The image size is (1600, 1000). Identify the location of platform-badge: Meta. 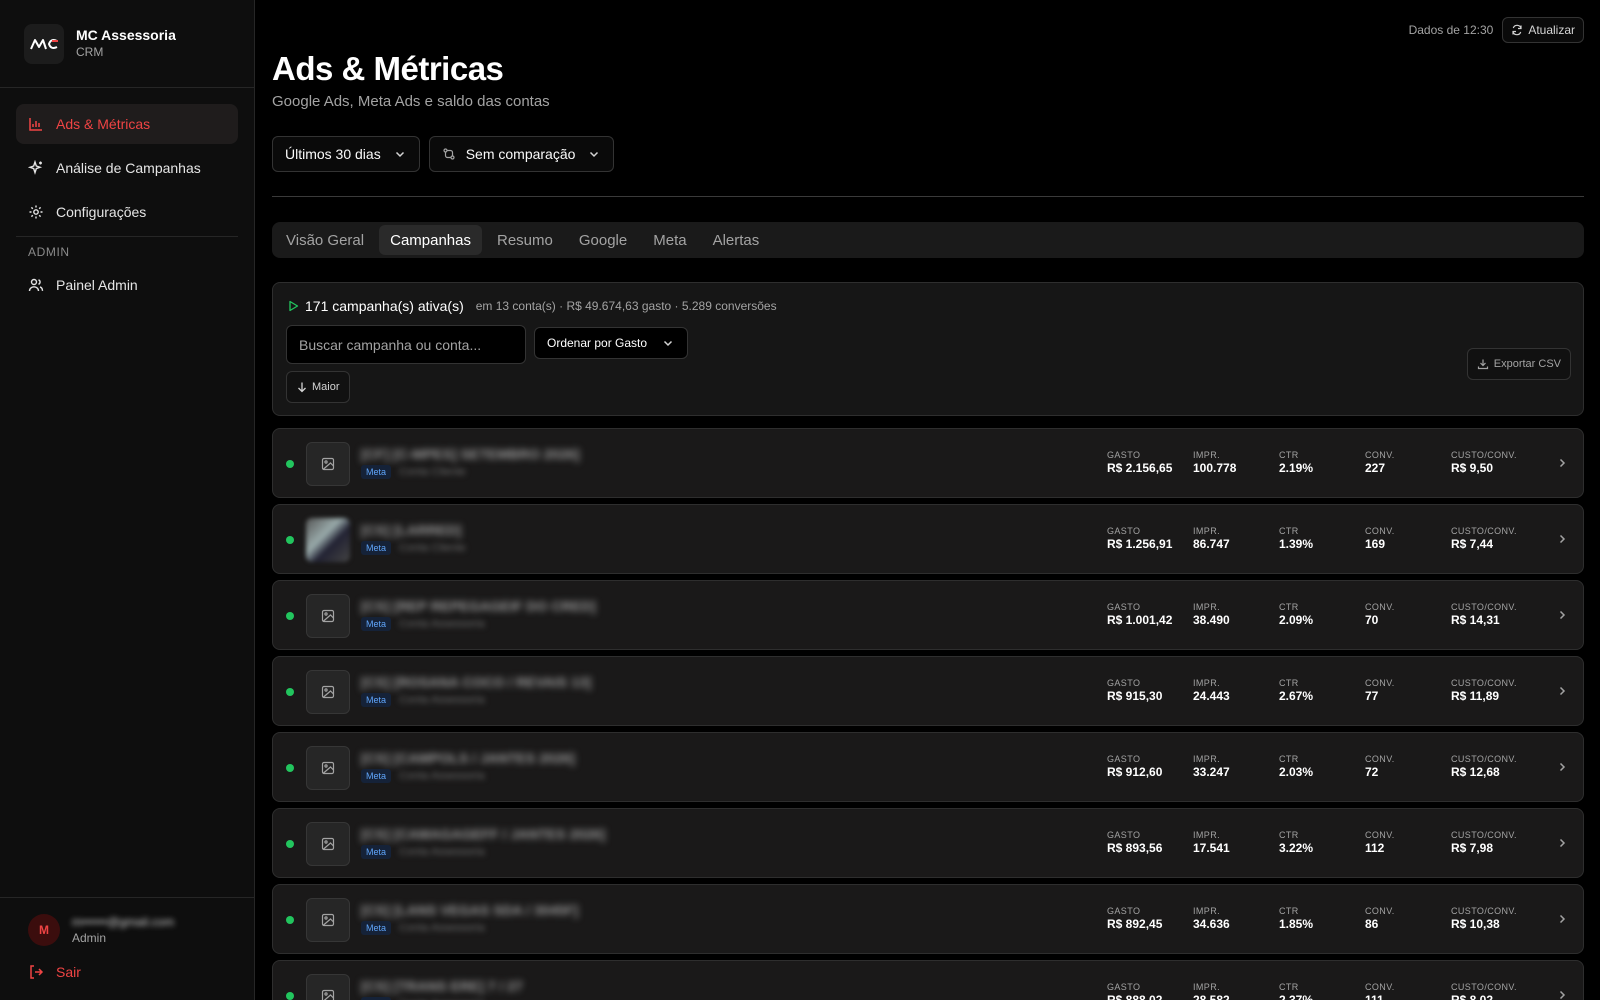
(376, 852).